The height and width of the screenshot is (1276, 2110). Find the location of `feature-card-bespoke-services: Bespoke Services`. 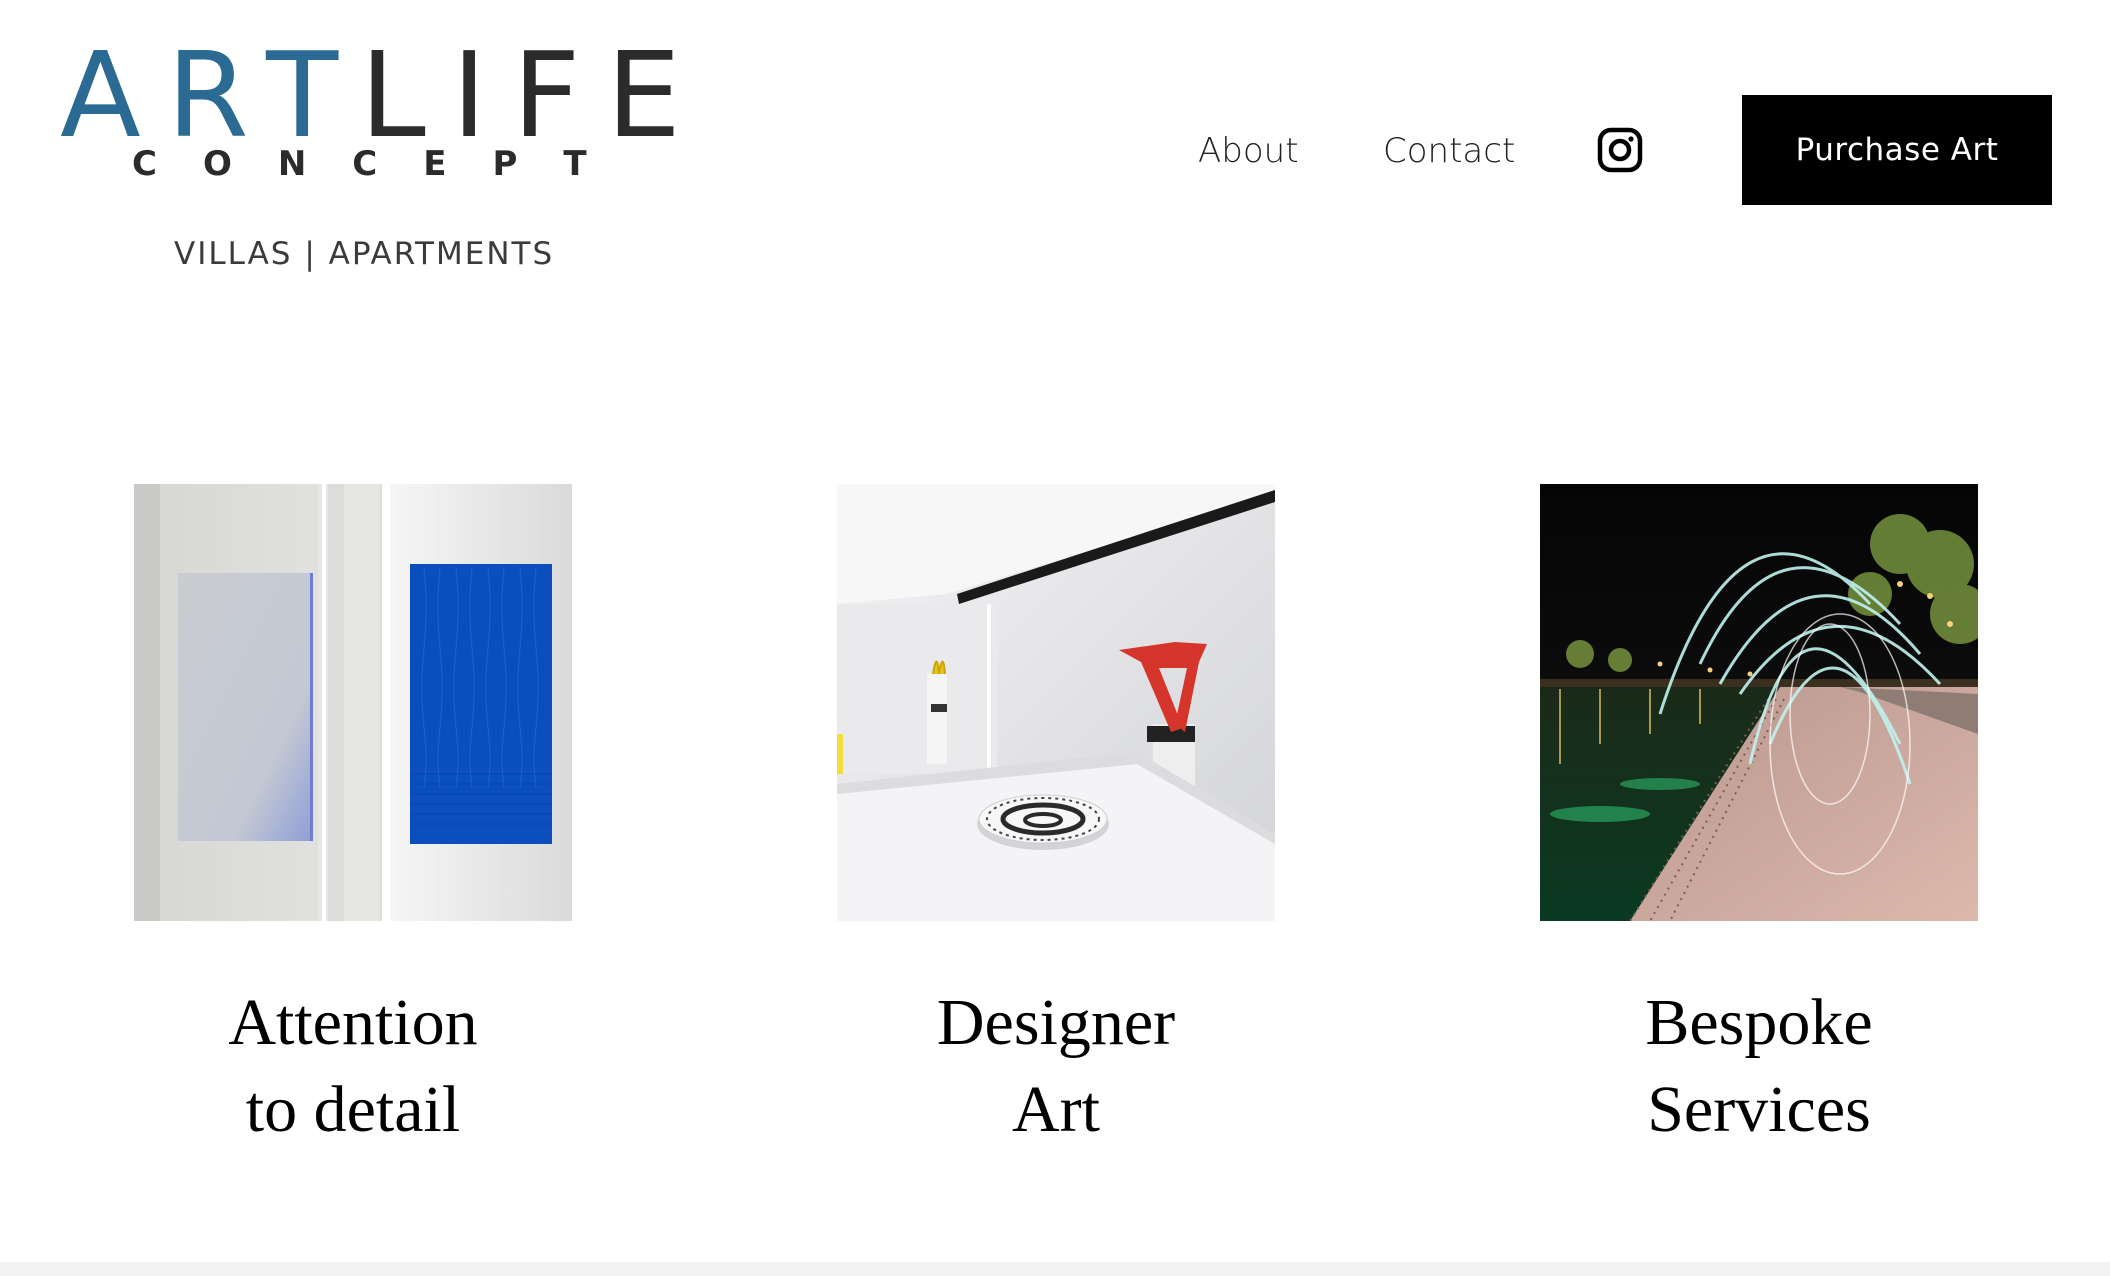

feature-card-bespoke-services: Bespoke Services is located at coordinates (1759, 818).